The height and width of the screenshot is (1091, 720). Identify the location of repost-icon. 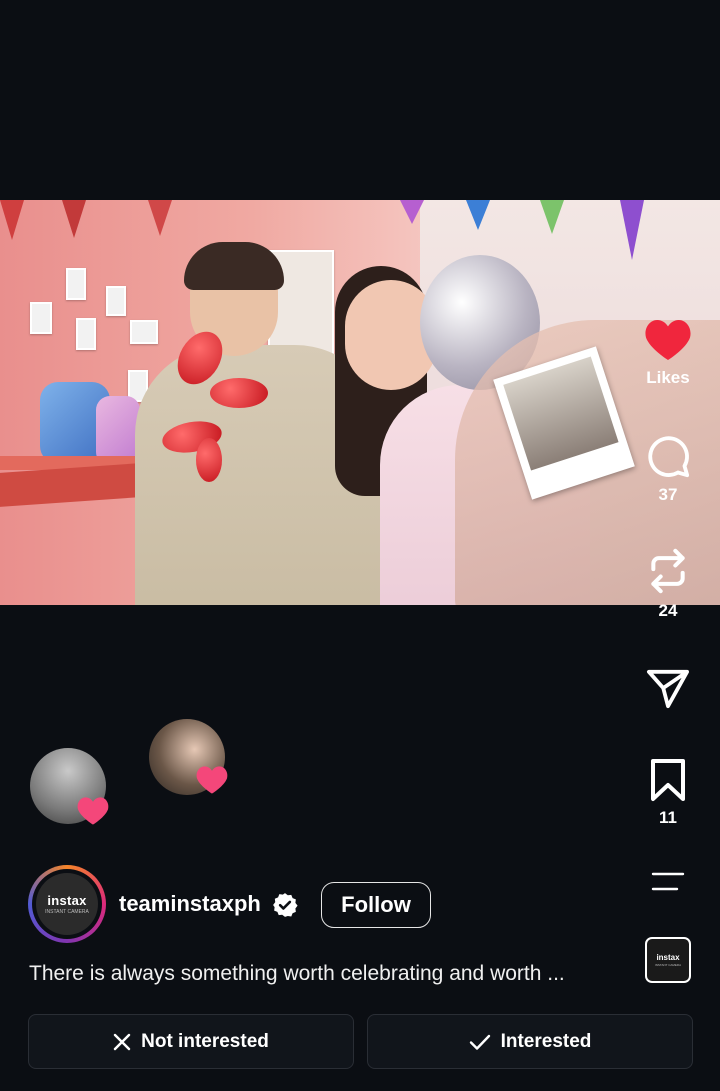
(668, 571).